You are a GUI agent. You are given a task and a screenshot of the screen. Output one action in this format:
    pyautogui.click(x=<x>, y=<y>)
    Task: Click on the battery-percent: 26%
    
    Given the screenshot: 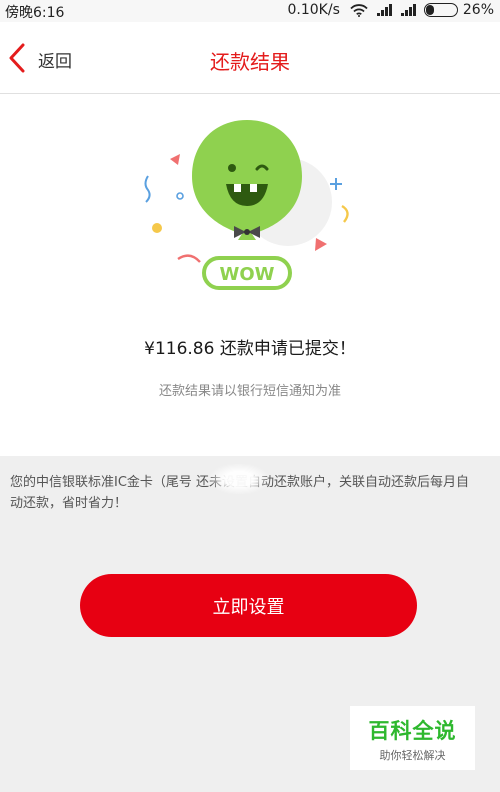 What is the action you would take?
    pyautogui.click(x=478, y=10)
    